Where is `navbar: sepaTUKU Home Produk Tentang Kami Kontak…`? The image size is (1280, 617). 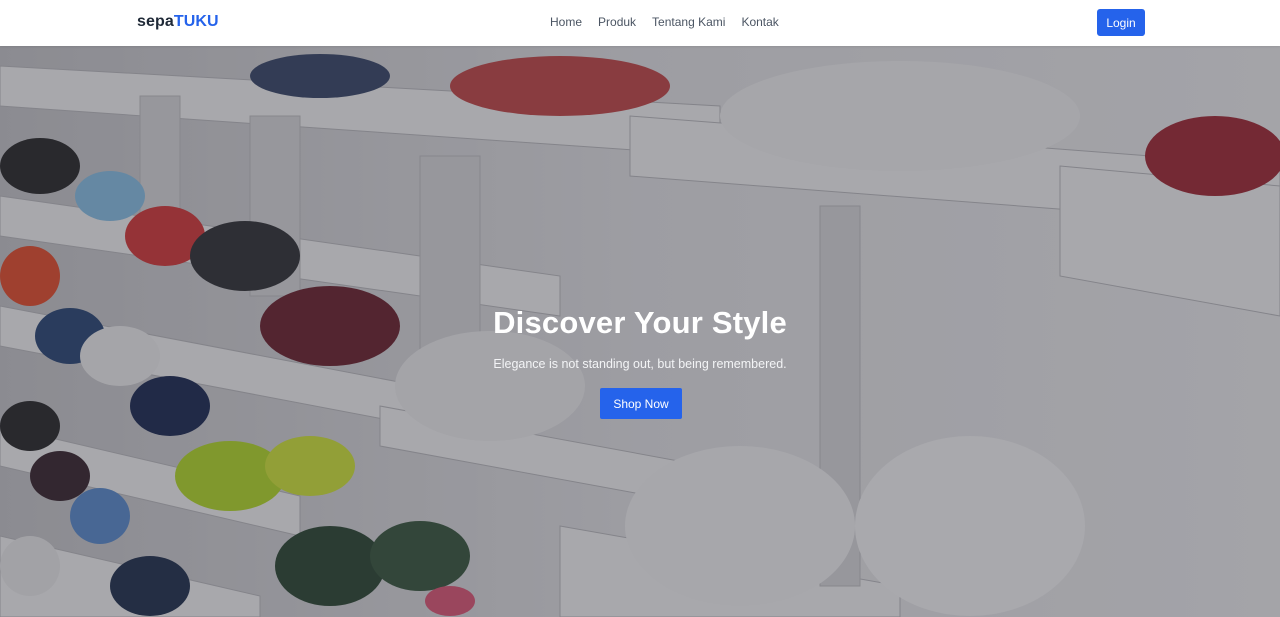
navbar: sepaTUKU Home Produk Tentang Kami Kontak… is located at coordinates (640, 23).